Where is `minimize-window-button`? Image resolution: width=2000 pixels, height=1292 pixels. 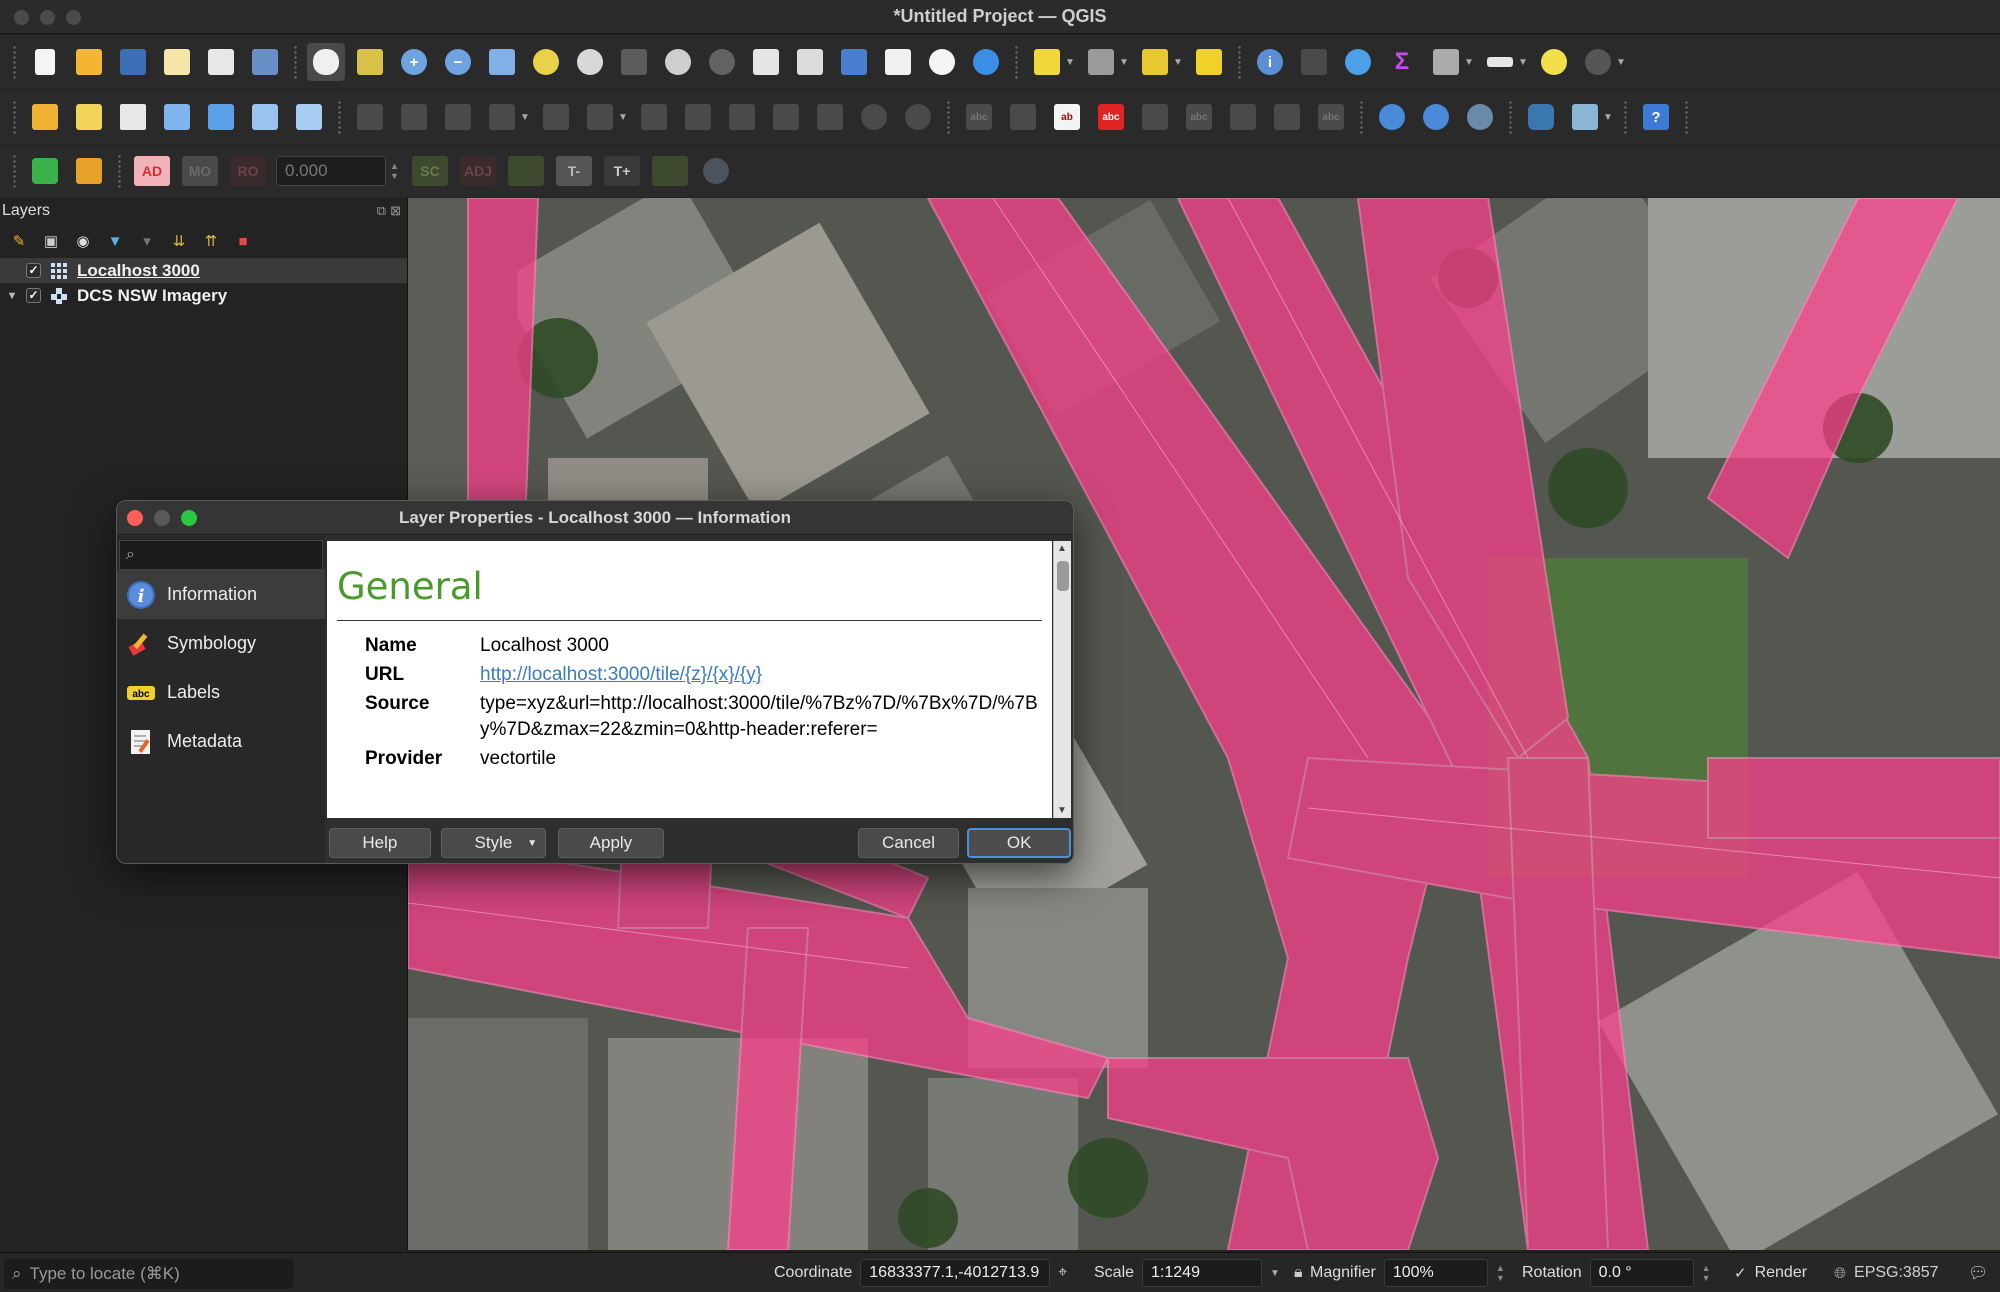 minimize-window-button is located at coordinates (47, 17).